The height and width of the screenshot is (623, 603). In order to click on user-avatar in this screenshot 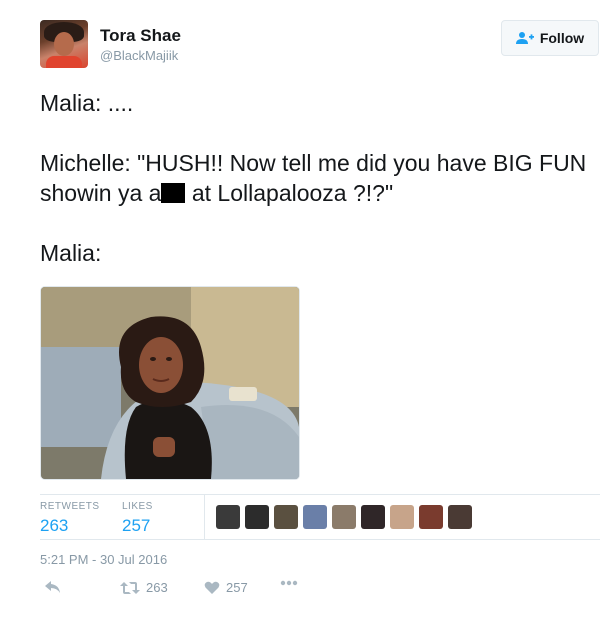, I will do `click(64, 44)`.